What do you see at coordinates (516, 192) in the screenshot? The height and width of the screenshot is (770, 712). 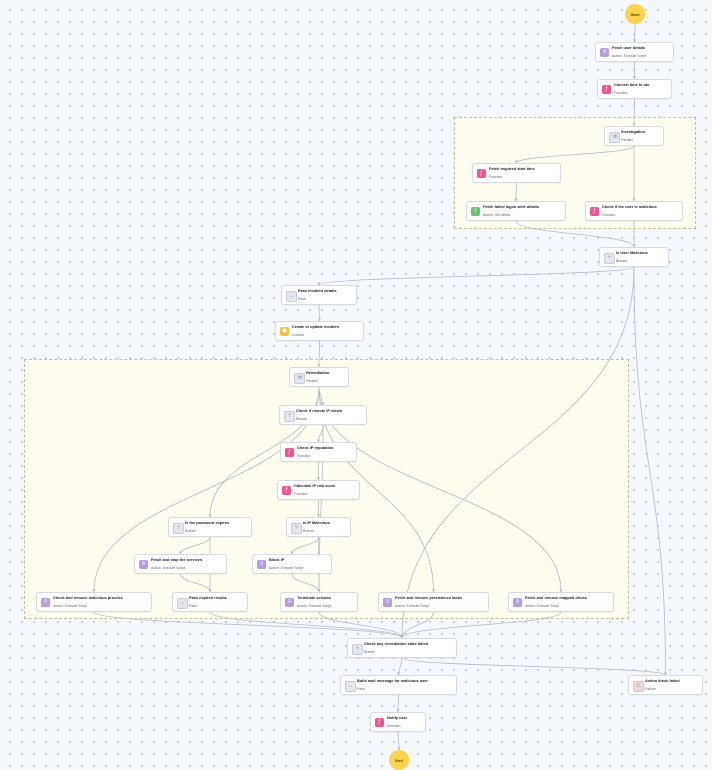 I see `edge-fetch-start-to-fetch-failed` at bounding box center [516, 192].